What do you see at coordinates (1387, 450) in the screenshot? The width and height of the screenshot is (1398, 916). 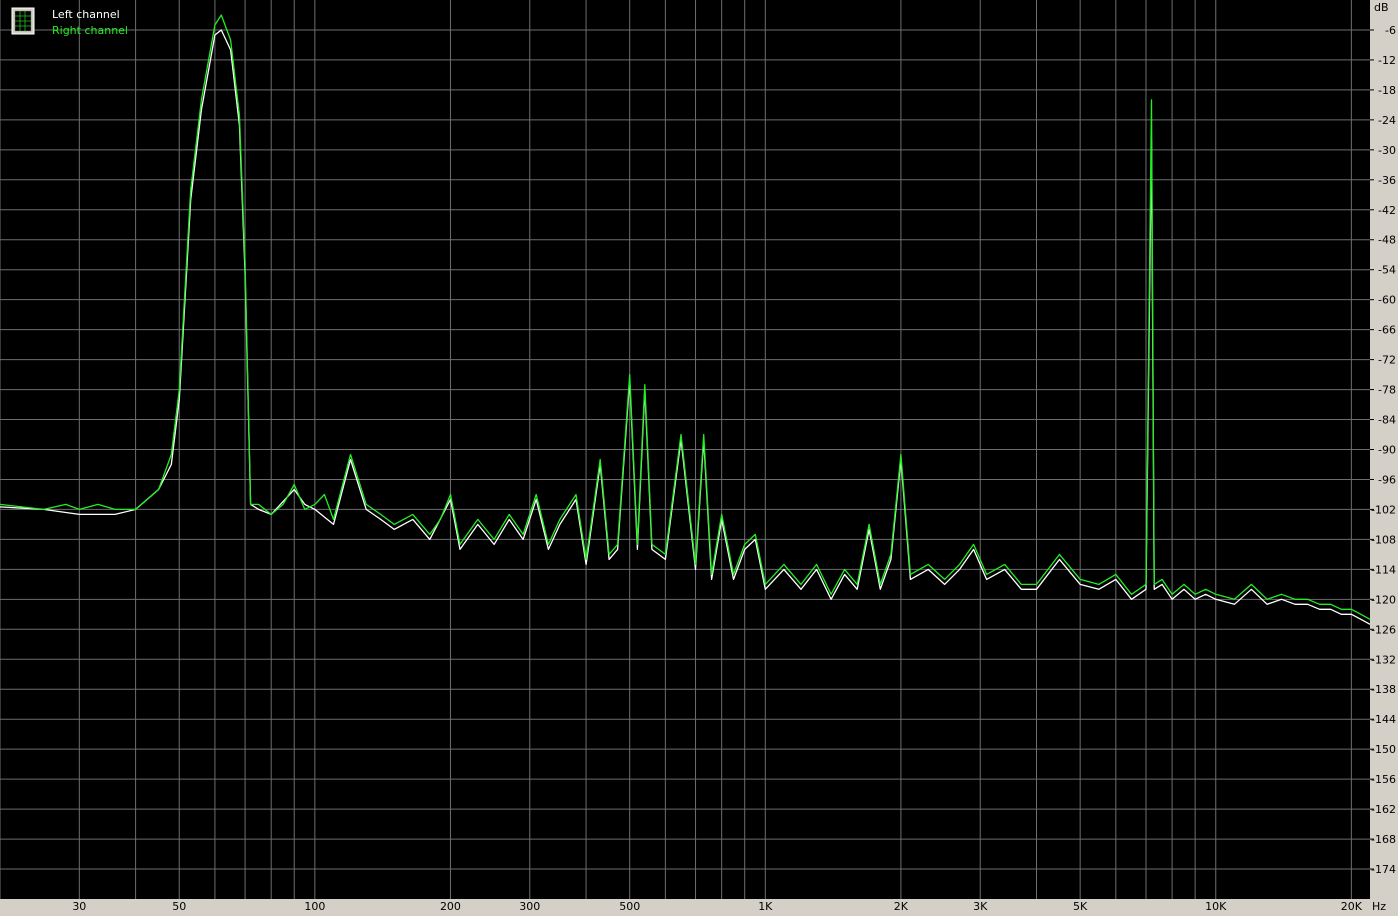 I see `y-tick-label: -90` at bounding box center [1387, 450].